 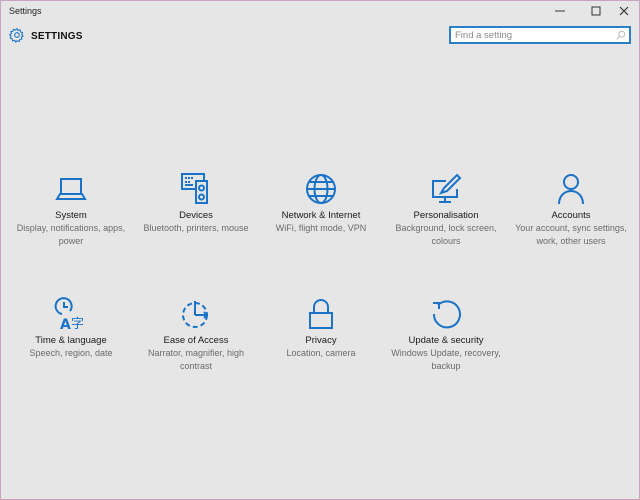 I want to click on tile-label: Devices, so click(x=196, y=215).